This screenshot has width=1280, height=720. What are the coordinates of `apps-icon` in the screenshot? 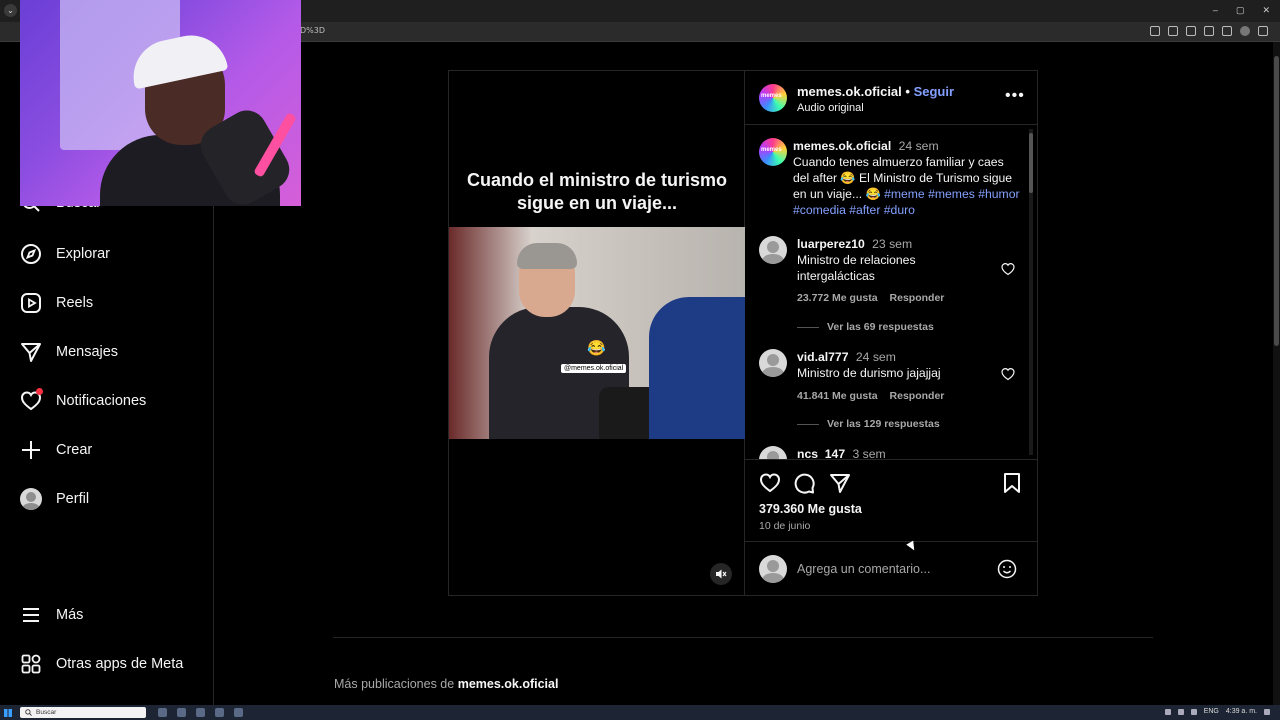 It's located at (31, 664).